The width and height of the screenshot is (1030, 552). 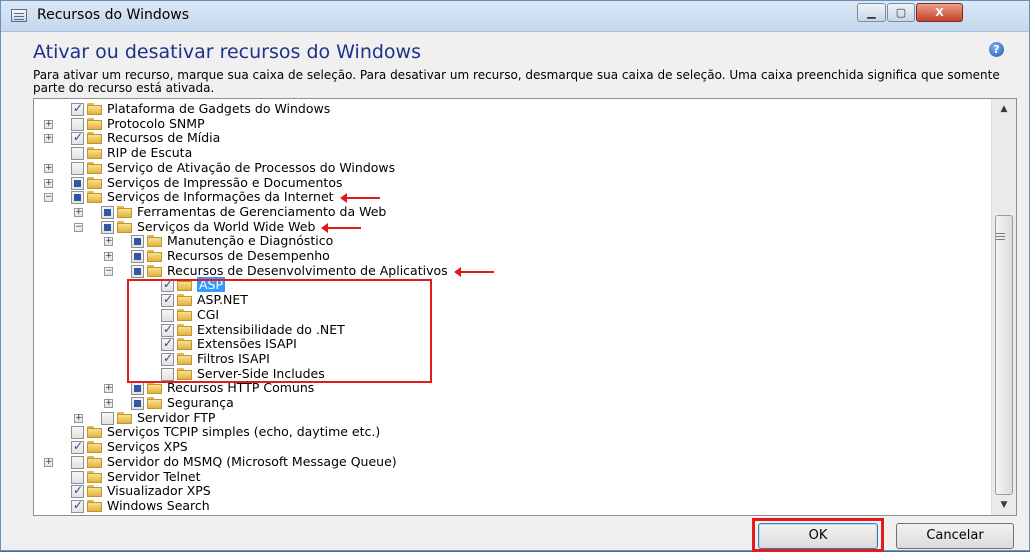 I want to click on cancel-button: Cancelar, so click(x=955, y=536).